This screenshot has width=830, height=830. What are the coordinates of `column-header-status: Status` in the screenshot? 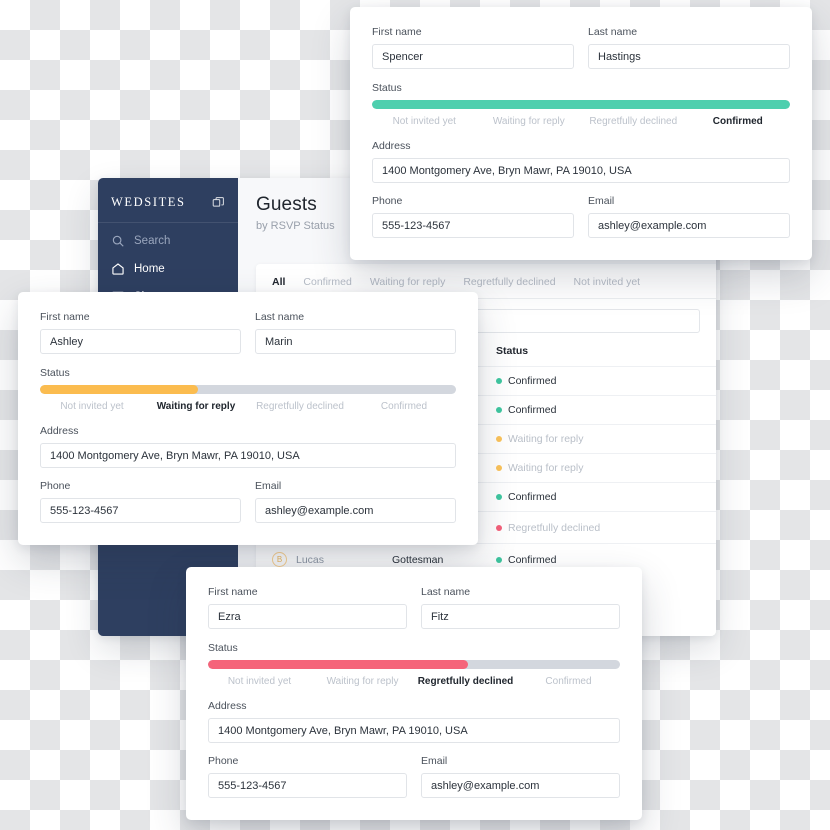 It's located at (512, 351).